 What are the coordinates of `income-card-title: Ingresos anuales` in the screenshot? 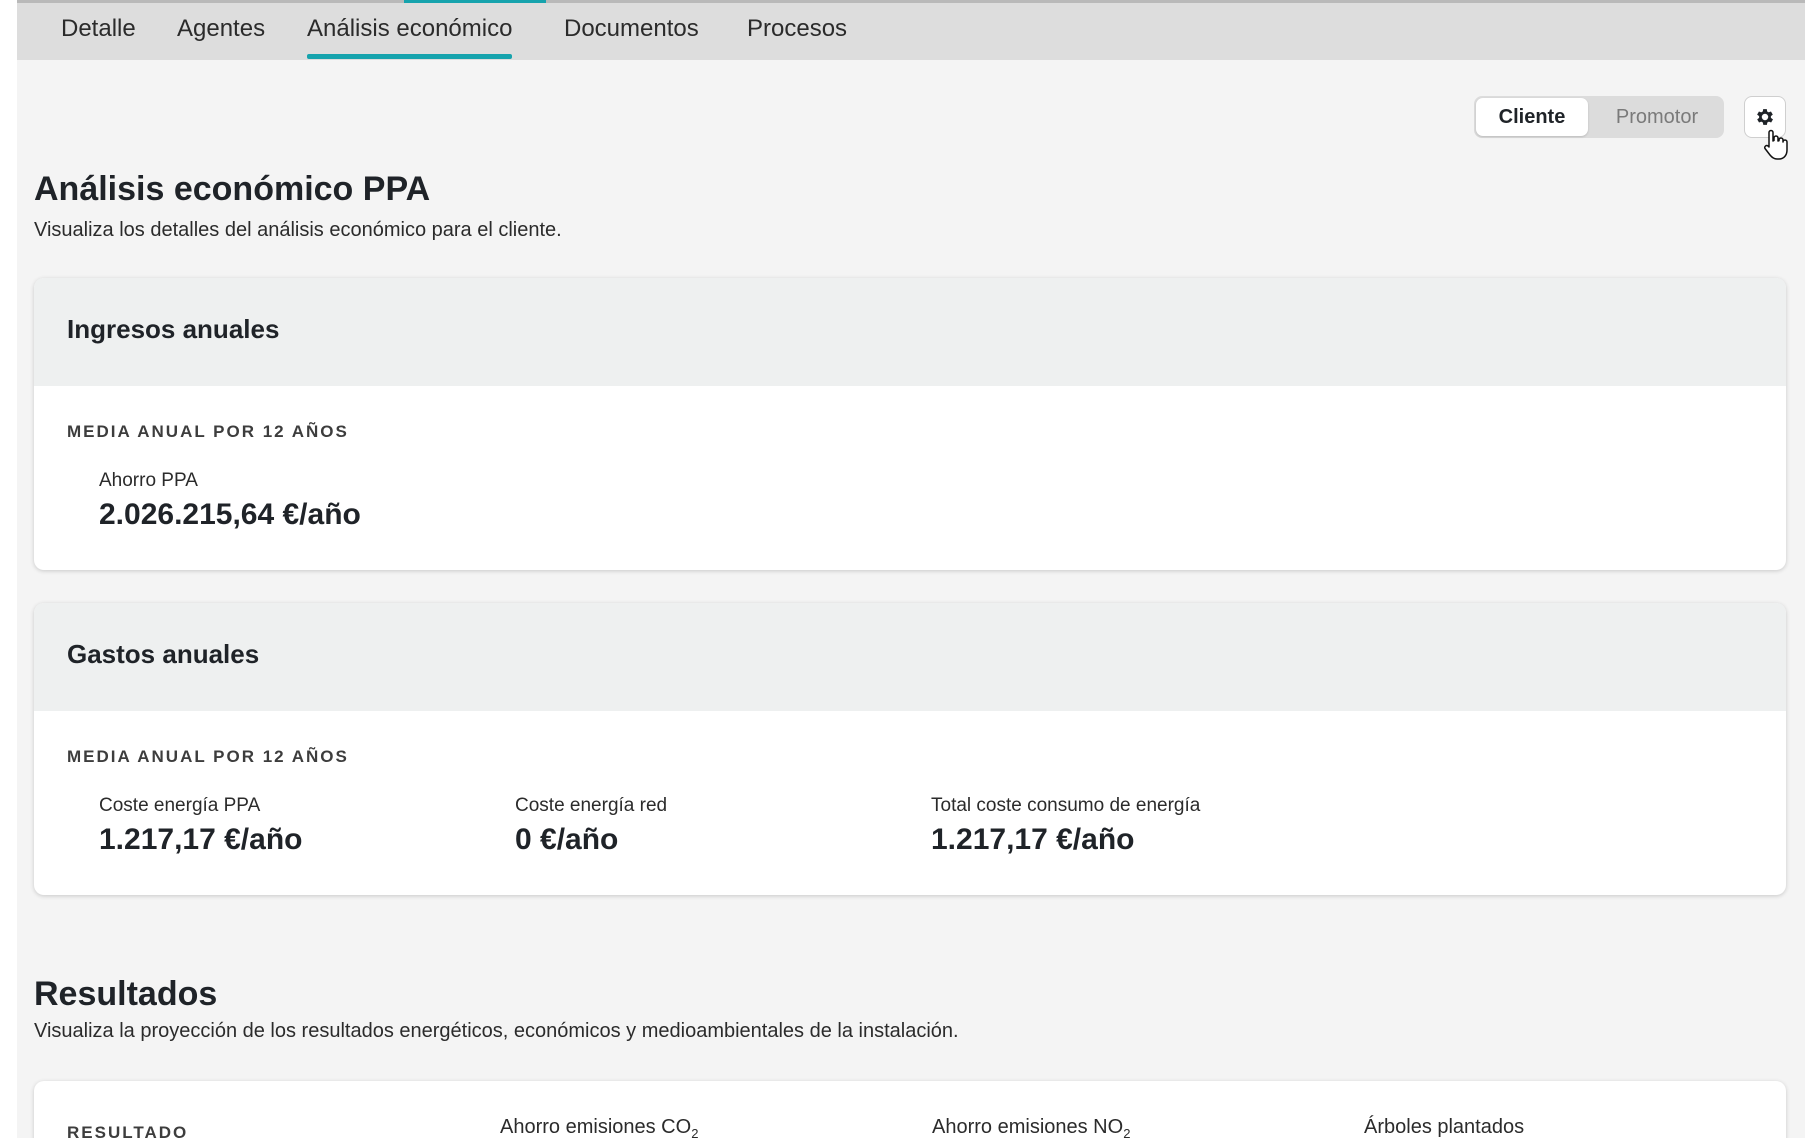 It's located at (173, 329).